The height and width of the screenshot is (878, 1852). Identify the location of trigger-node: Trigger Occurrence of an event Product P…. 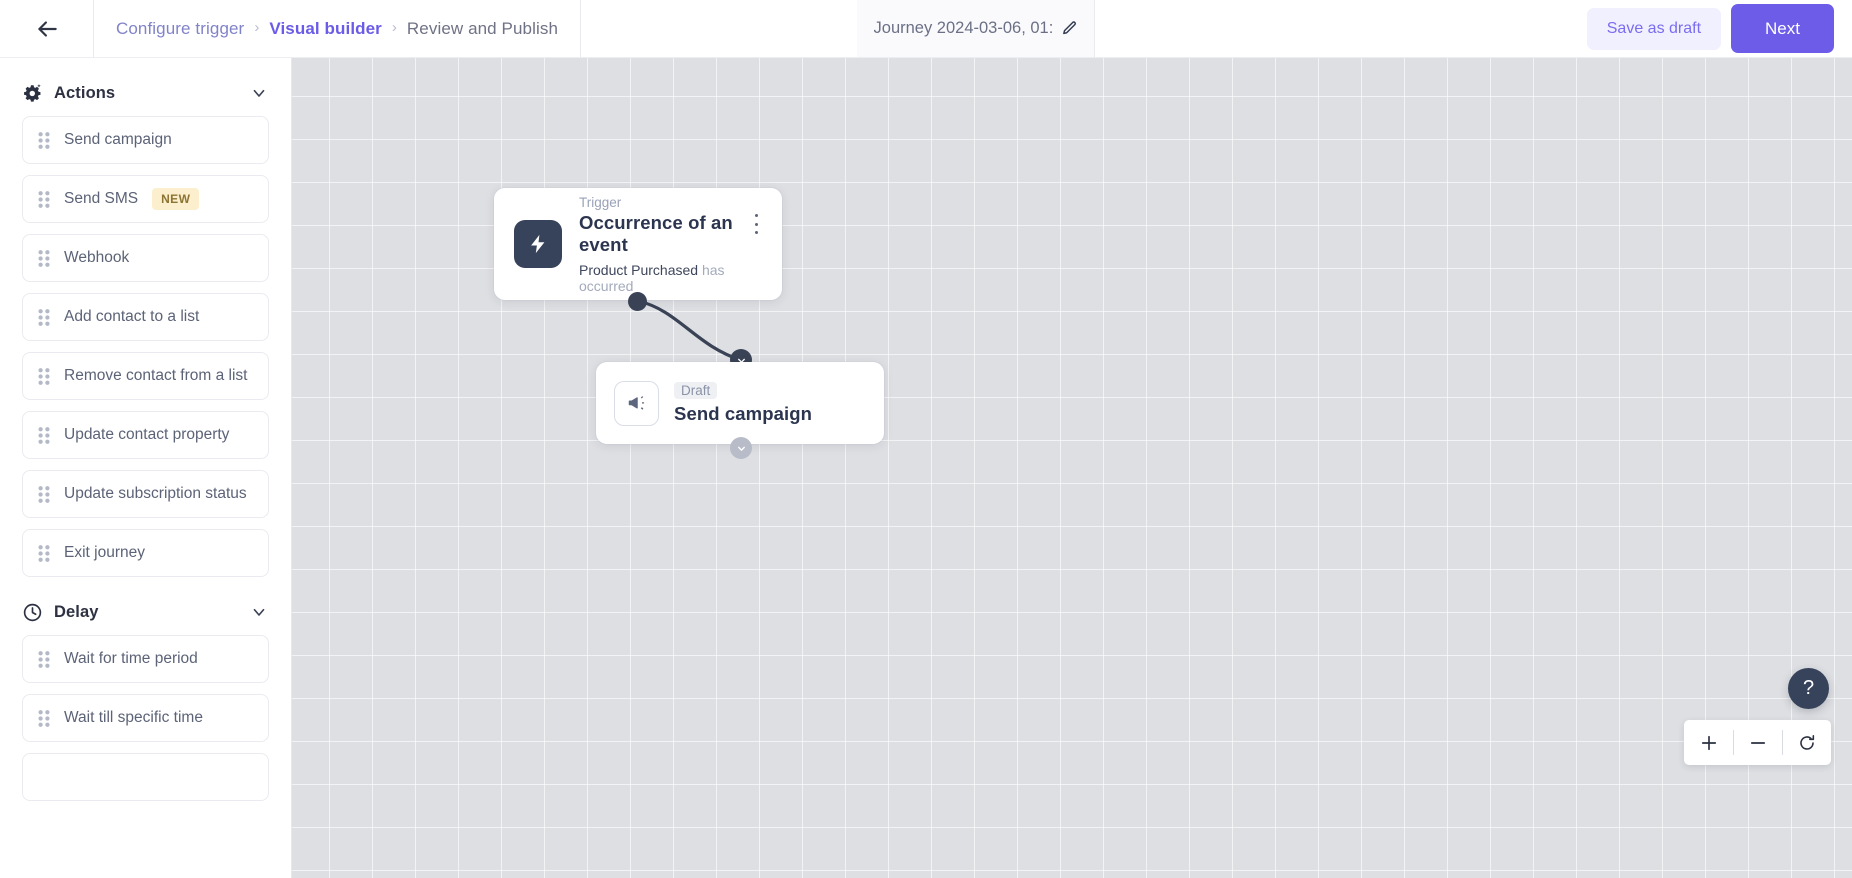
(638, 244).